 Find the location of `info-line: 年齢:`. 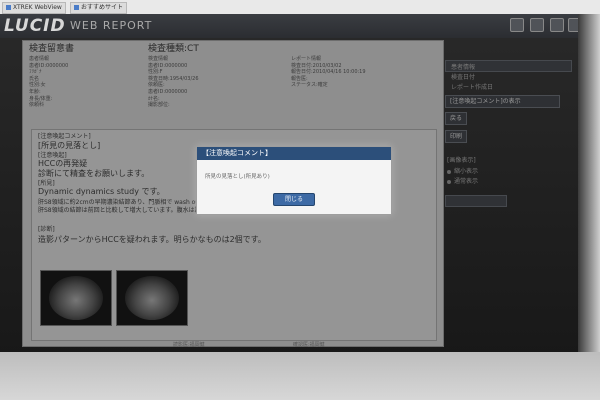

info-line: 年齢: is located at coordinates (35, 91).